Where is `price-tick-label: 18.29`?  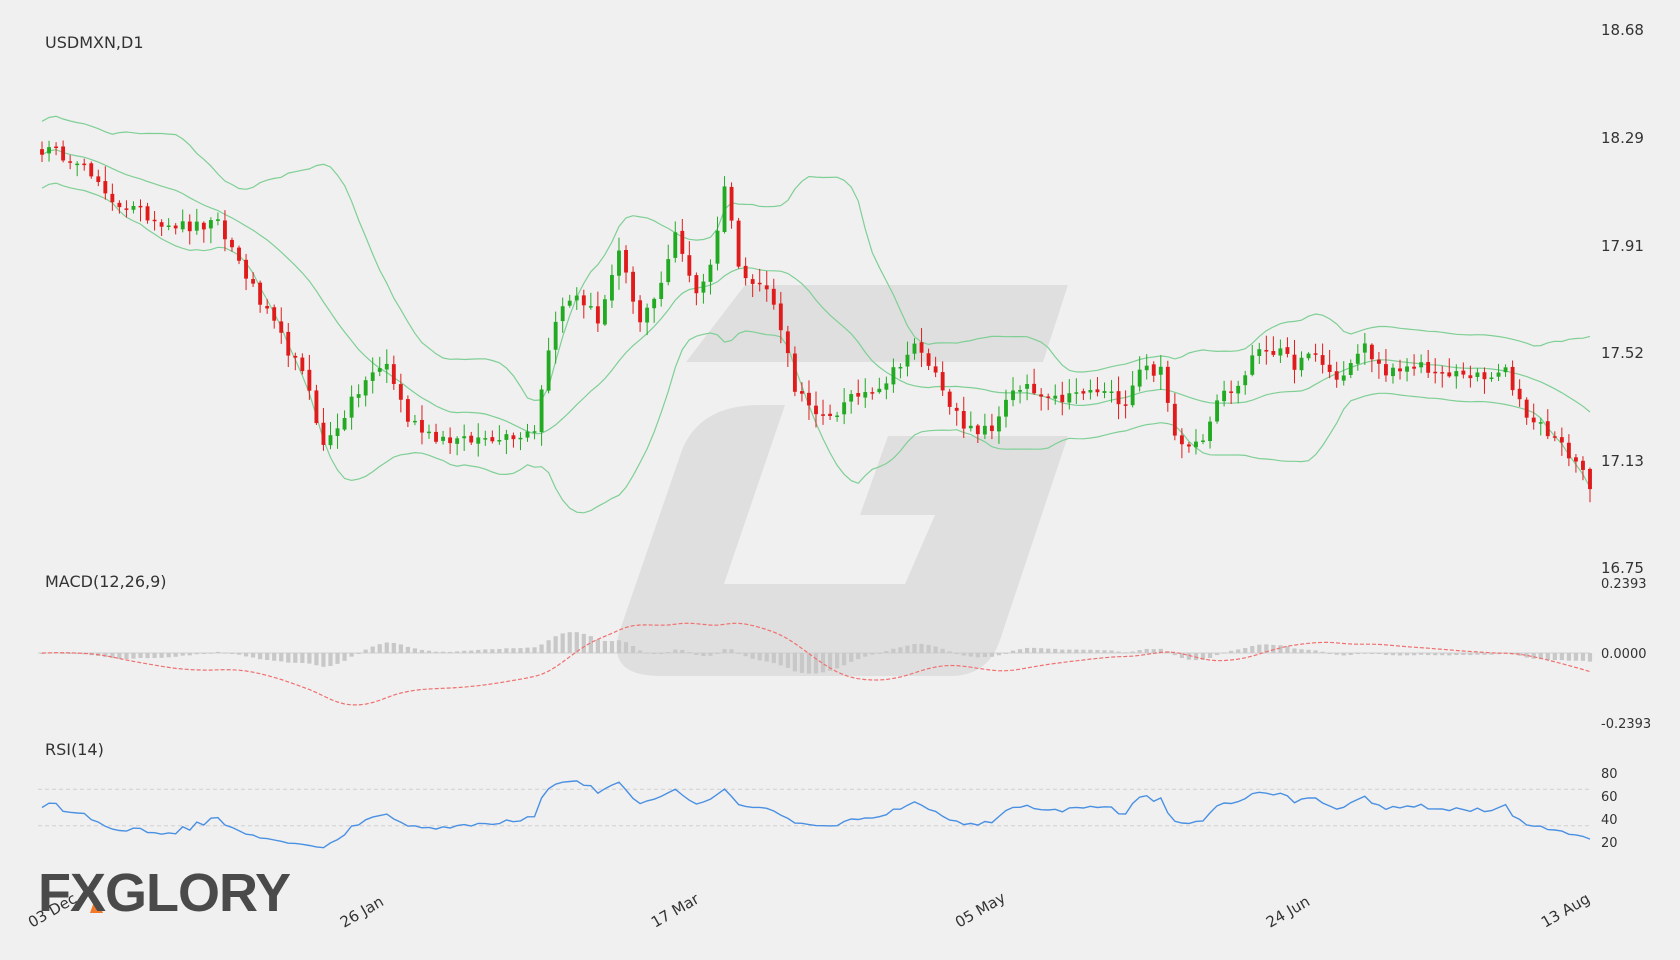
price-tick-label: 18.29 is located at coordinates (1622, 138).